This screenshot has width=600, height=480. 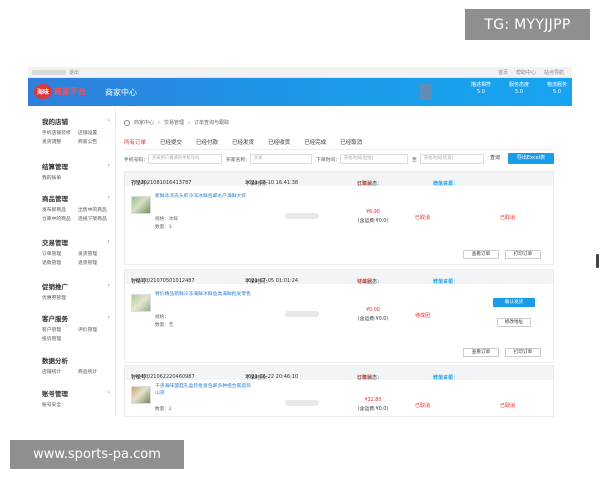 I want to click on sidebar-group-title: 客户服务, so click(x=55, y=319).